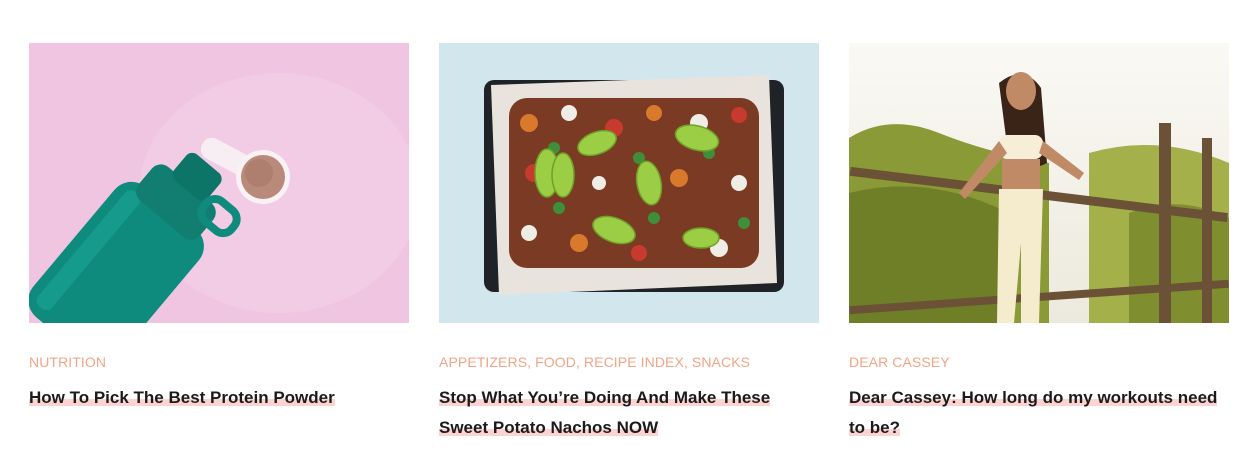 The width and height of the screenshot is (1252, 458). Describe the element at coordinates (182, 398) in the screenshot. I see `article-title-link: How To Pick The Best Protein Powder` at that location.